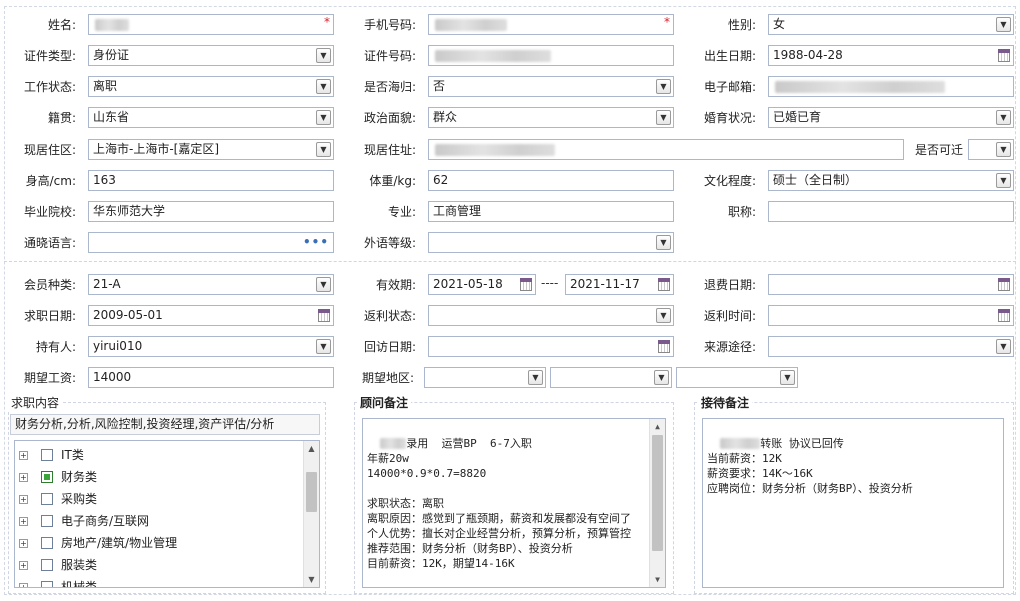 The width and height of the screenshot is (1020, 601). What do you see at coordinates (551, 315) in the screenshot?
I see `rebate-status-select: ▼` at bounding box center [551, 315].